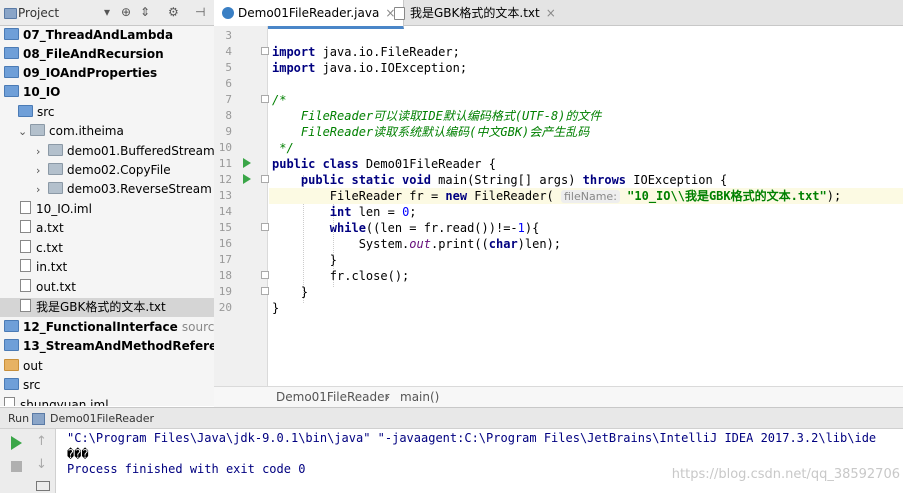  Describe the element at coordinates (283, 148) in the screenshot. I see `code-line-10: */` at that location.